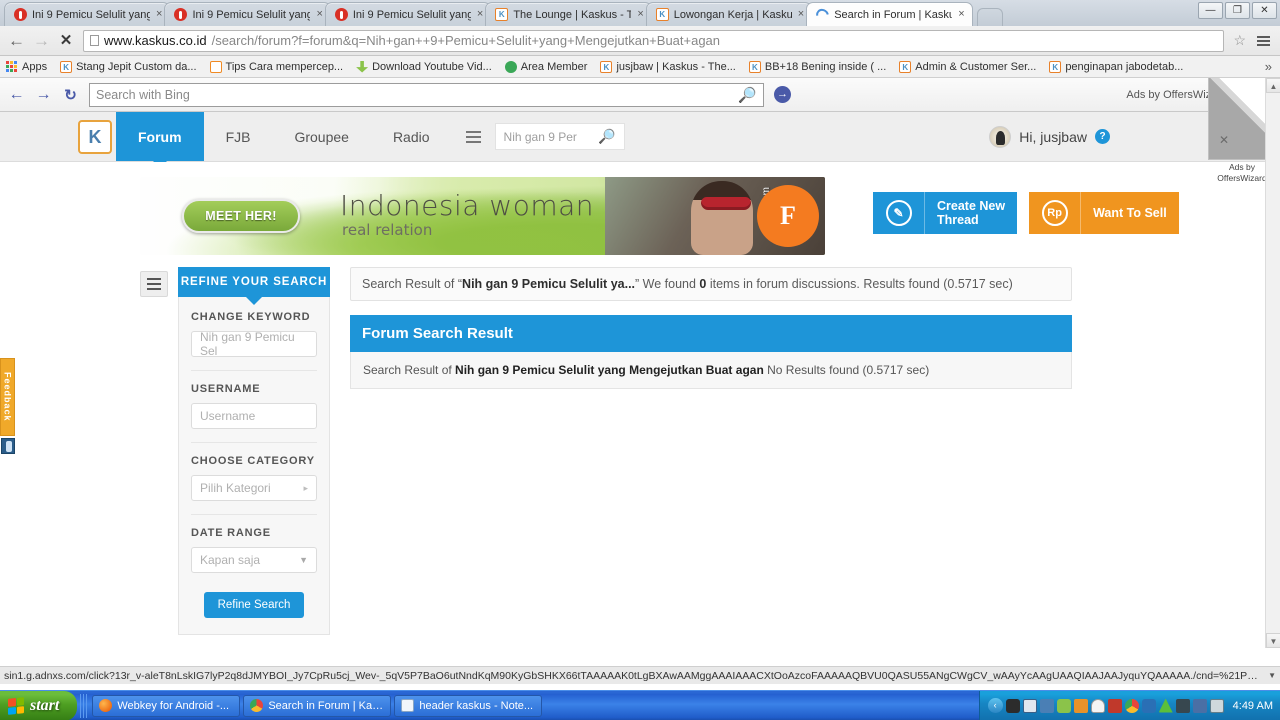 The image size is (1280, 720). Describe the element at coordinates (238, 136) in the screenshot. I see `nav-item-fjb: FJB` at that location.